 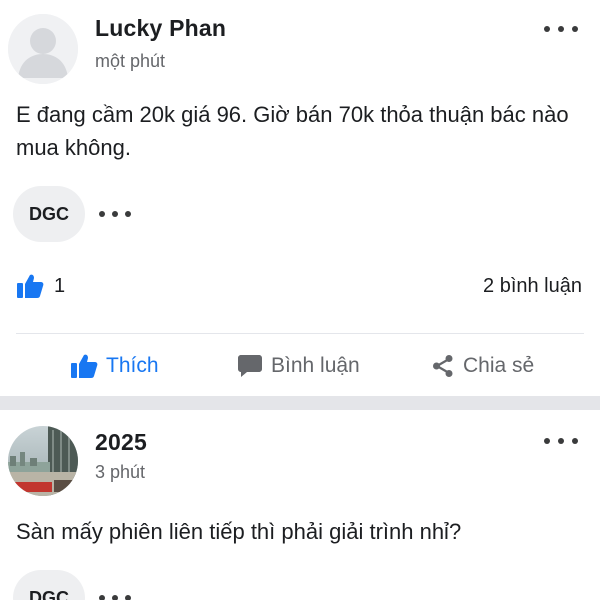 What do you see at coordinates (160, 28) in the screenshot?
I see `author-name: Lucky Phan` at bounding box center [160, 28].